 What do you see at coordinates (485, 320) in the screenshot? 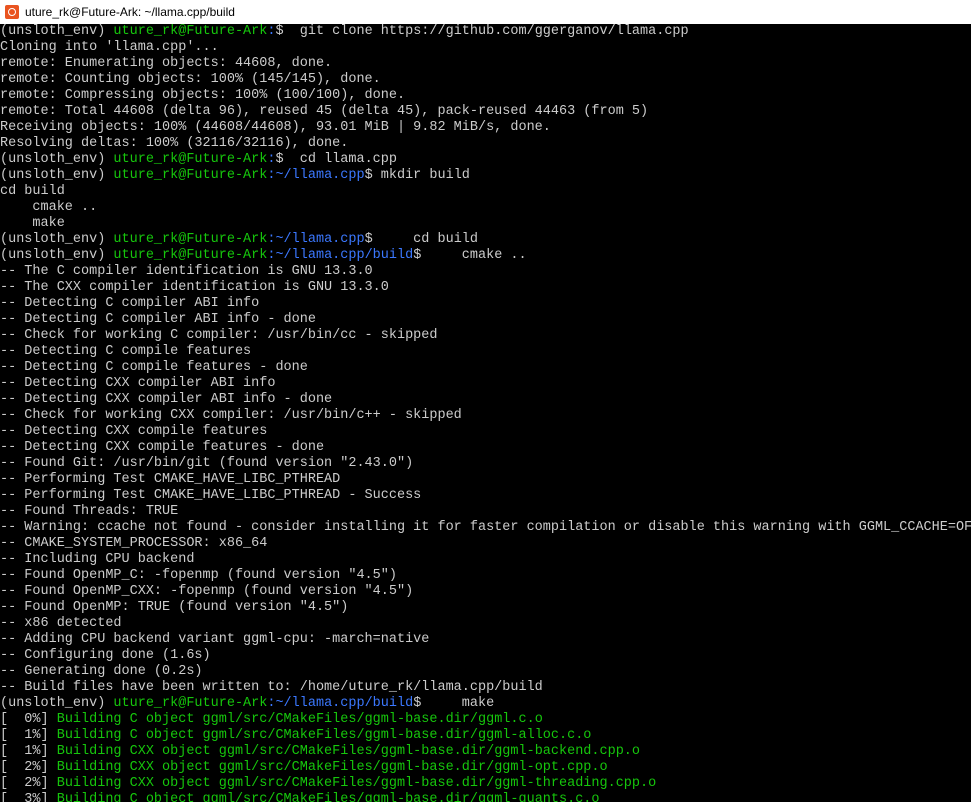
I see `terminal-line: -- Detecting C compiler ABI info - done` at bounding box center [485, 320].